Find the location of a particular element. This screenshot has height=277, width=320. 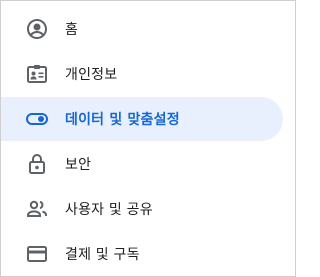

nav-item-security: 보안 is located at coordinates (148, 164).